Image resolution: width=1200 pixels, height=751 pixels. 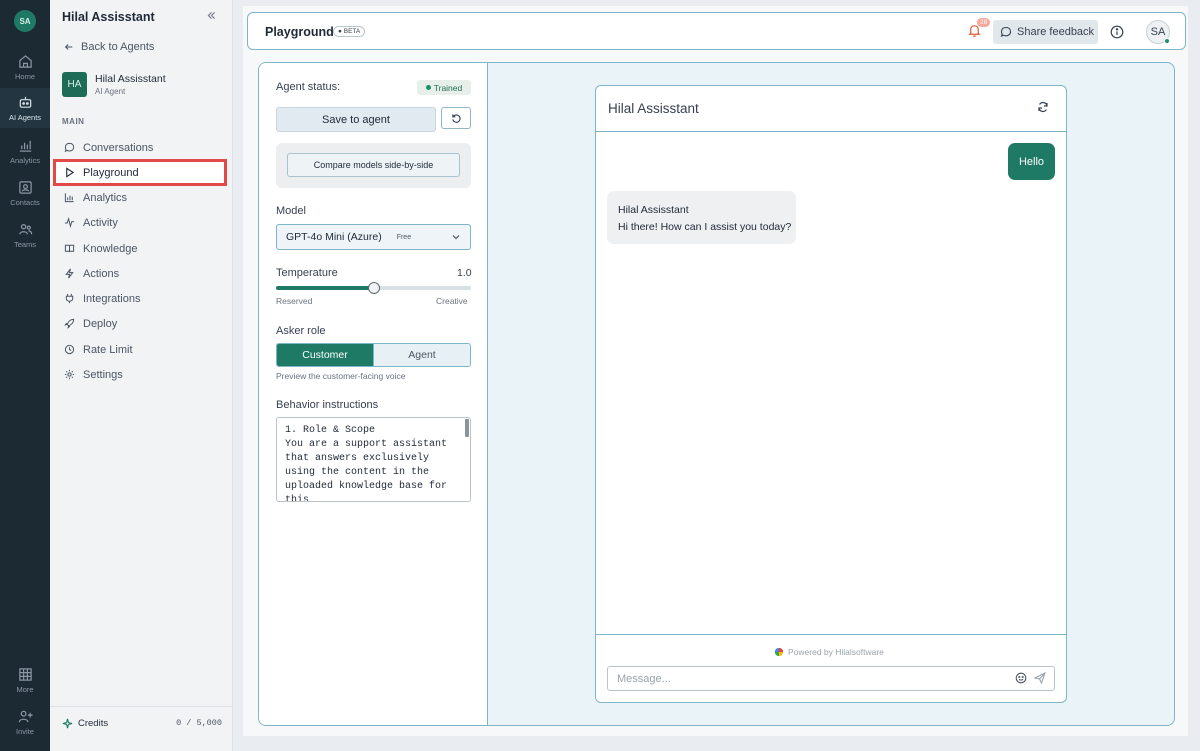 I want to click on model-label: Model, so click(x=291, y=211).